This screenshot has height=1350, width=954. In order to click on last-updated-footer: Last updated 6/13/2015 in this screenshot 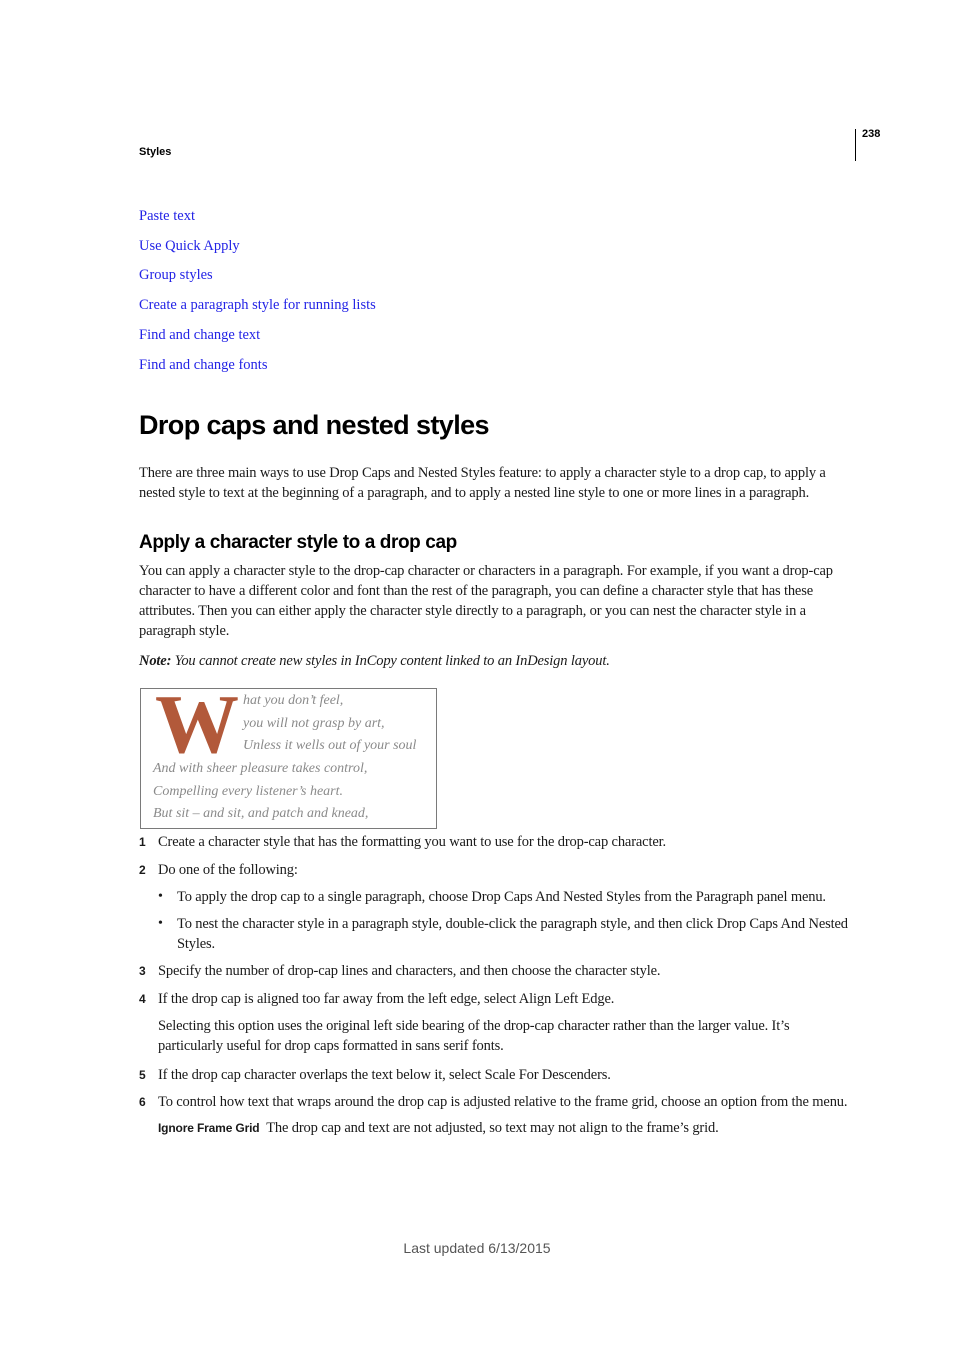, I will do `click(477, 1248)`.